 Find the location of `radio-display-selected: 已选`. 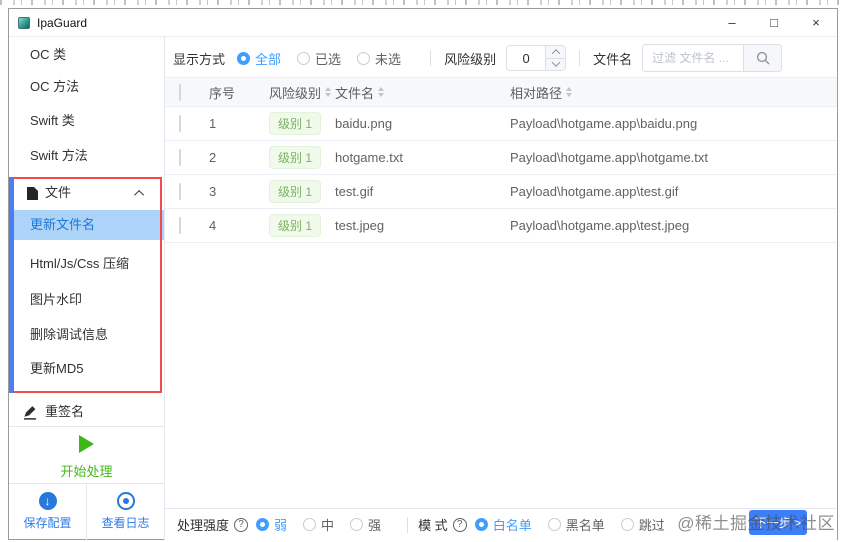

radio-display-selected: 已选 is located at coordinates (319, 58).